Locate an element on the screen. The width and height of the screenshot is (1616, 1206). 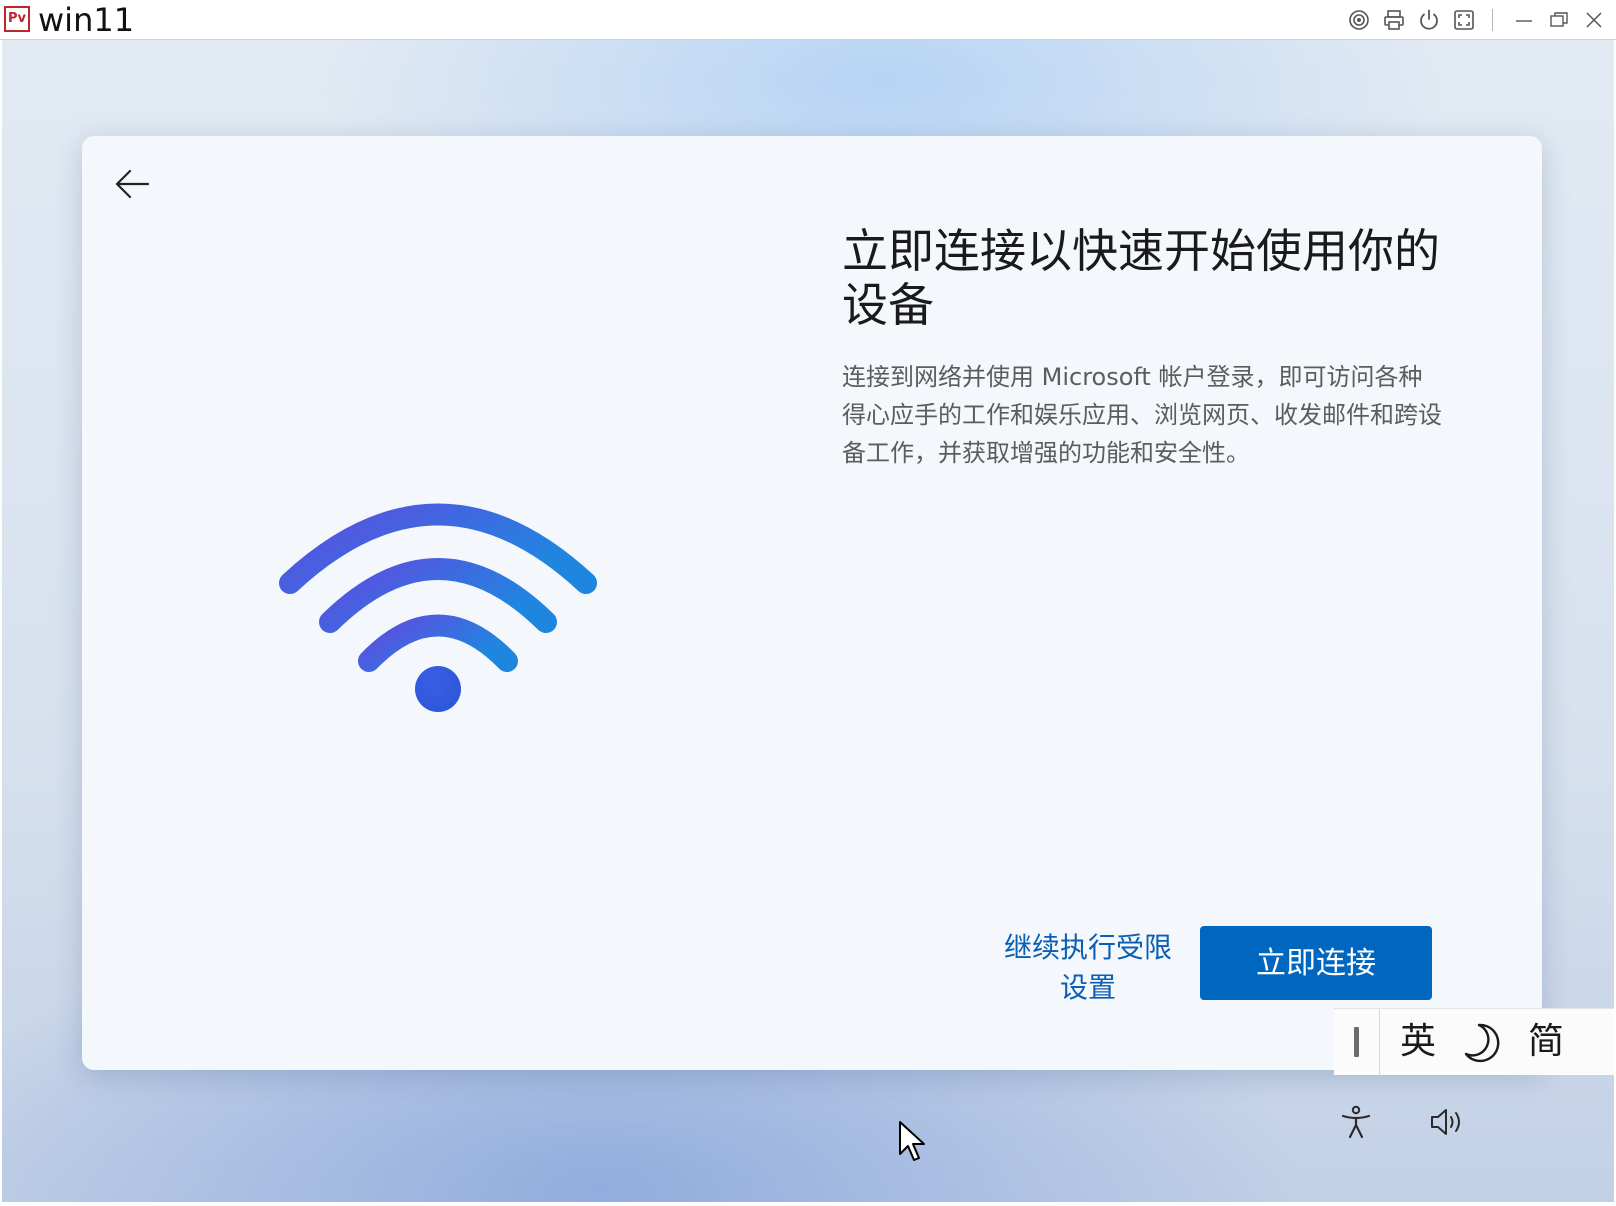
target-icon is located at coordinates (1359, 20).